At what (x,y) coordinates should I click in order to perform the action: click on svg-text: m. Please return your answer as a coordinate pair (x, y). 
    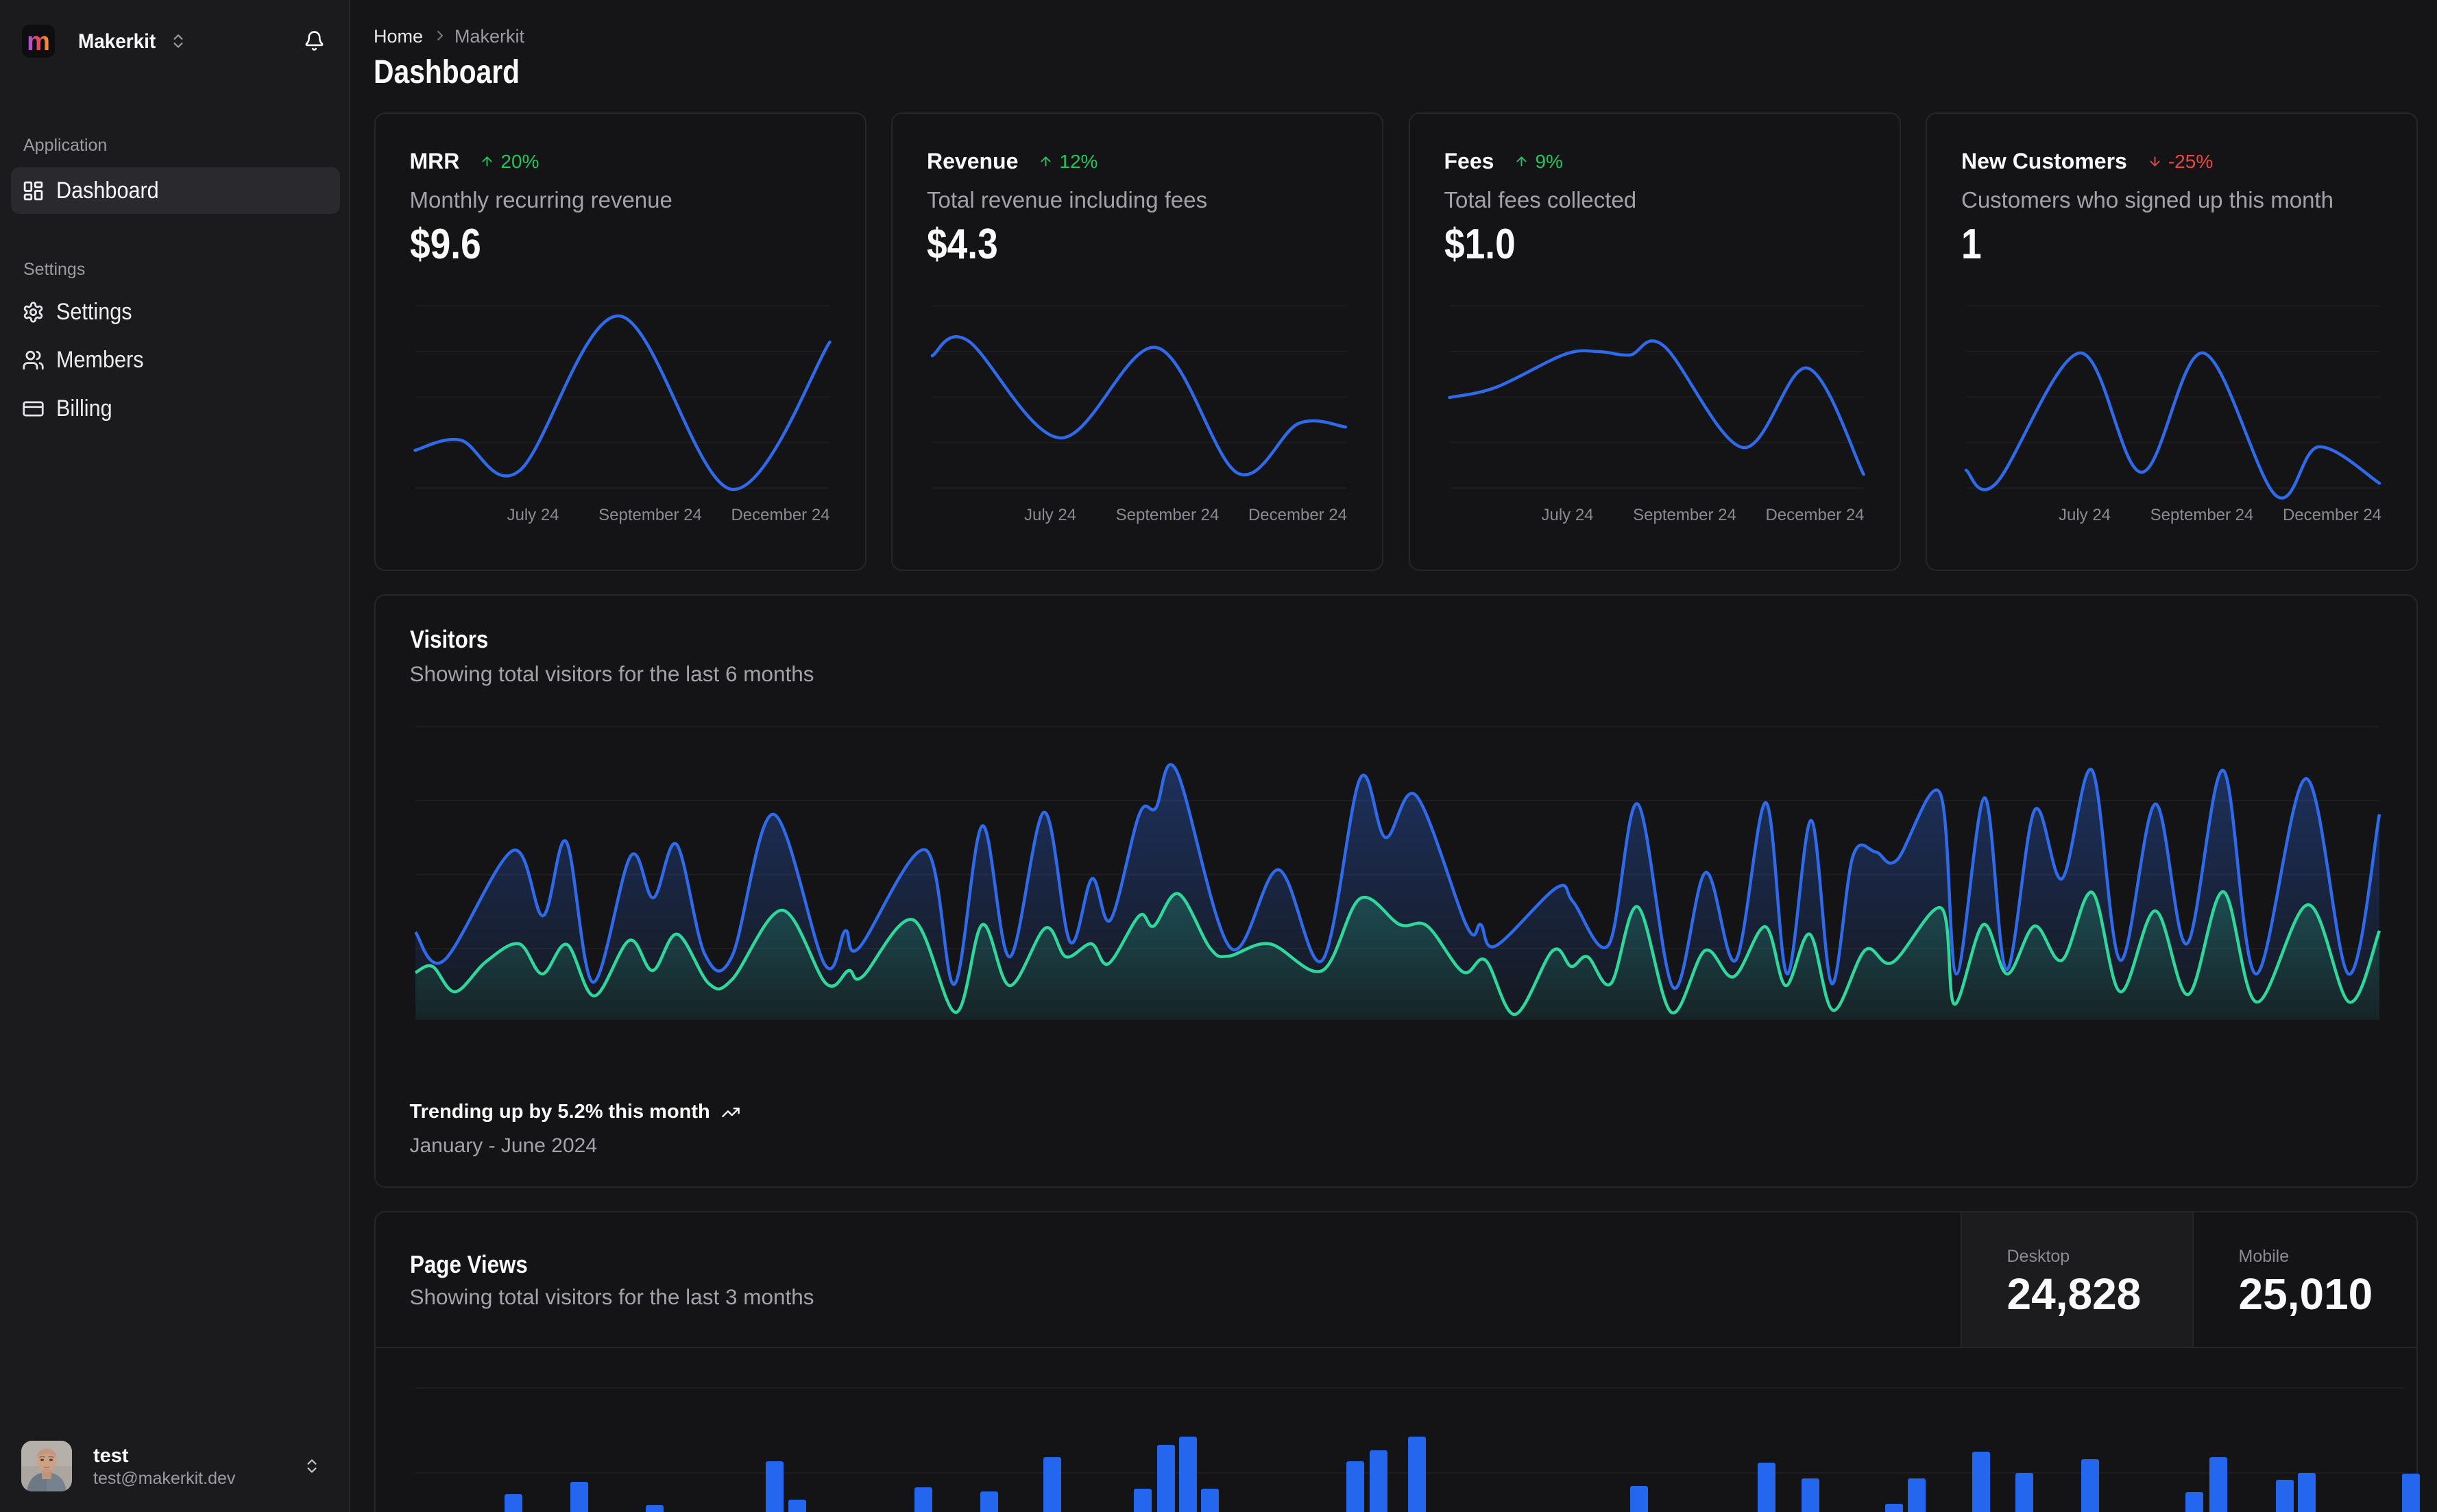
    Looking at the image, I should click on (38, 41).